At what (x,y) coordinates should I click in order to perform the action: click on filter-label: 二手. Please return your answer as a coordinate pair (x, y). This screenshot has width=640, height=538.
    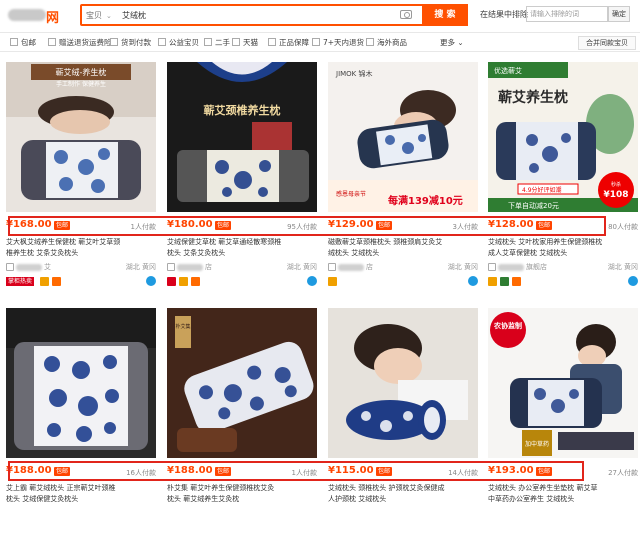
    Looking at the image, I should click on (222, 42).